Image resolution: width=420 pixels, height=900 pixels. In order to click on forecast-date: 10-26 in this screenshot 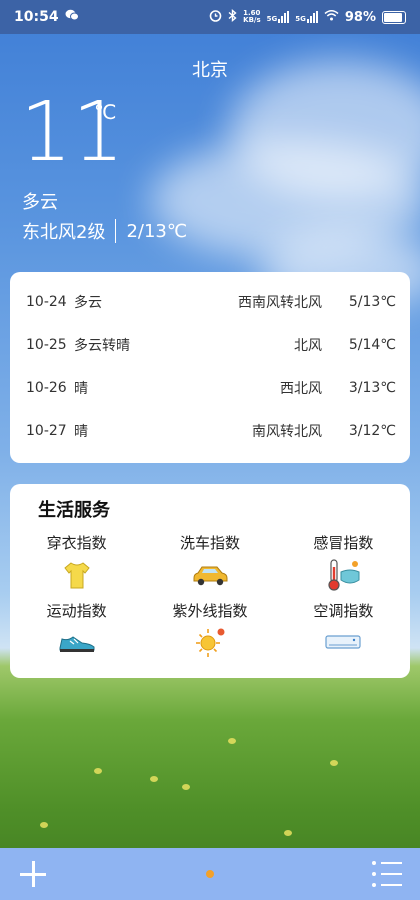, I will do `click(46, 387)`.